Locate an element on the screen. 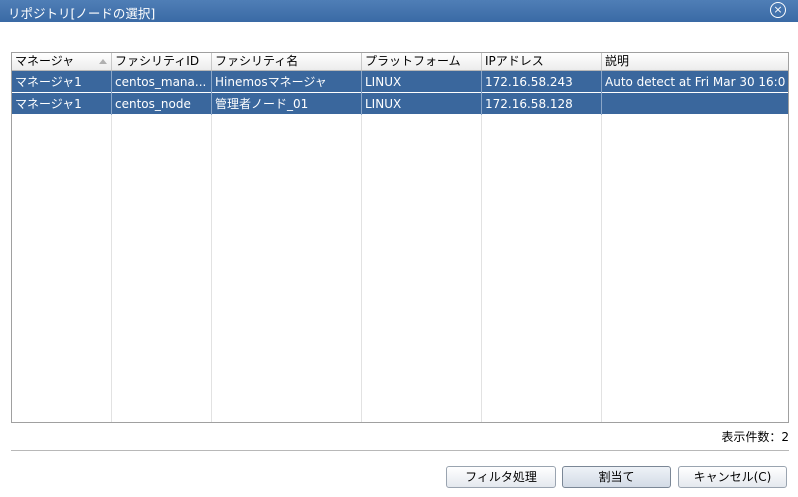 This screenshot has width=798, height=497. close-icon: × is located at coordinates (778, 10).